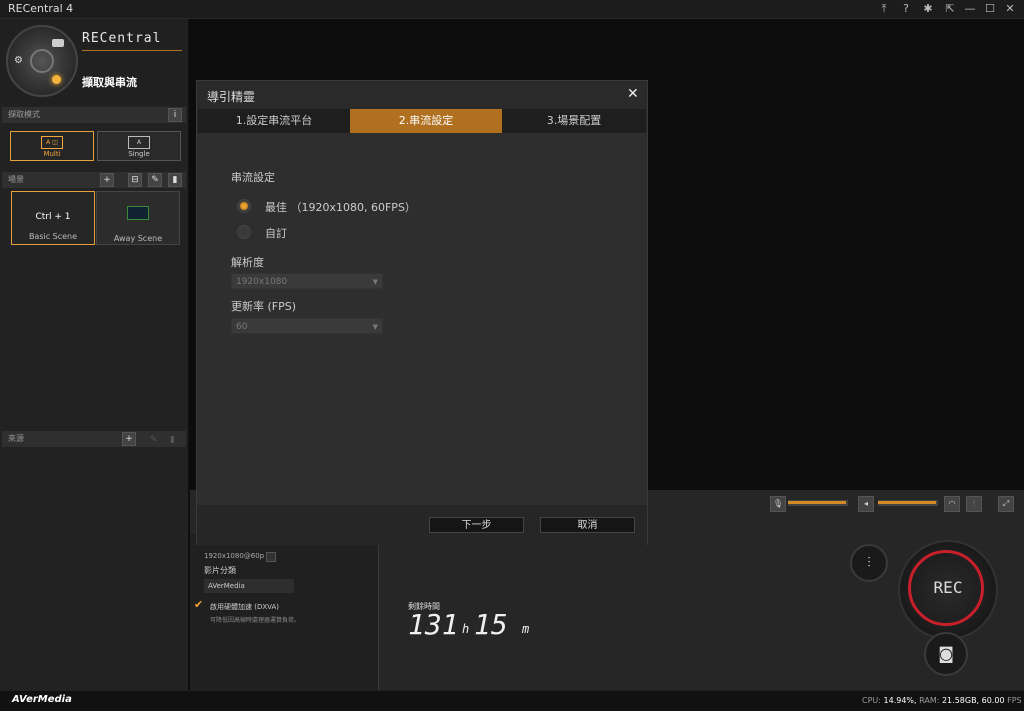  I want to click on checkmark-icon: ✔, so click(198, 604).